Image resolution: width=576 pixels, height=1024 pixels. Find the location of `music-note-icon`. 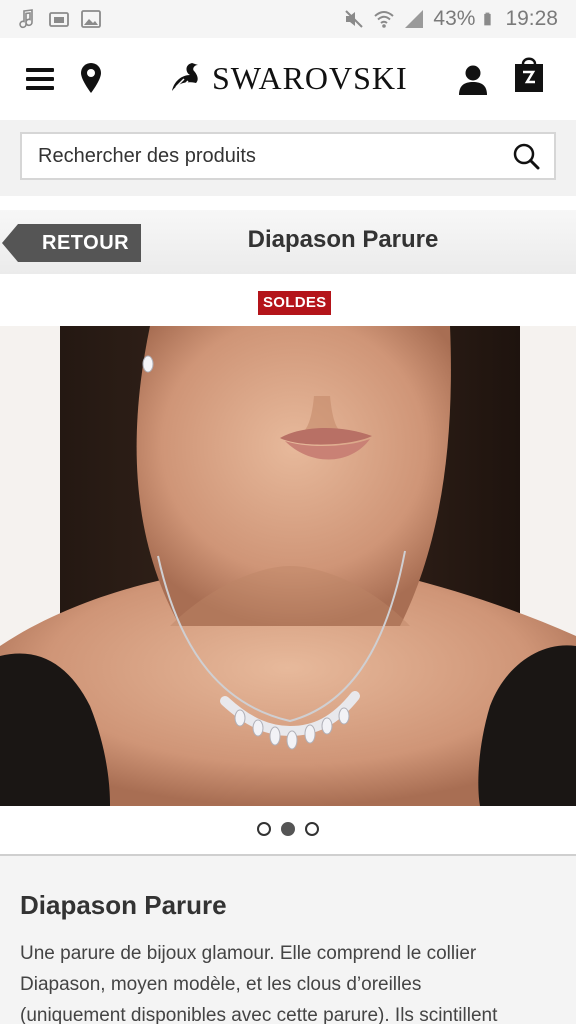

music-note-icon is located at coordinates (26, 19).